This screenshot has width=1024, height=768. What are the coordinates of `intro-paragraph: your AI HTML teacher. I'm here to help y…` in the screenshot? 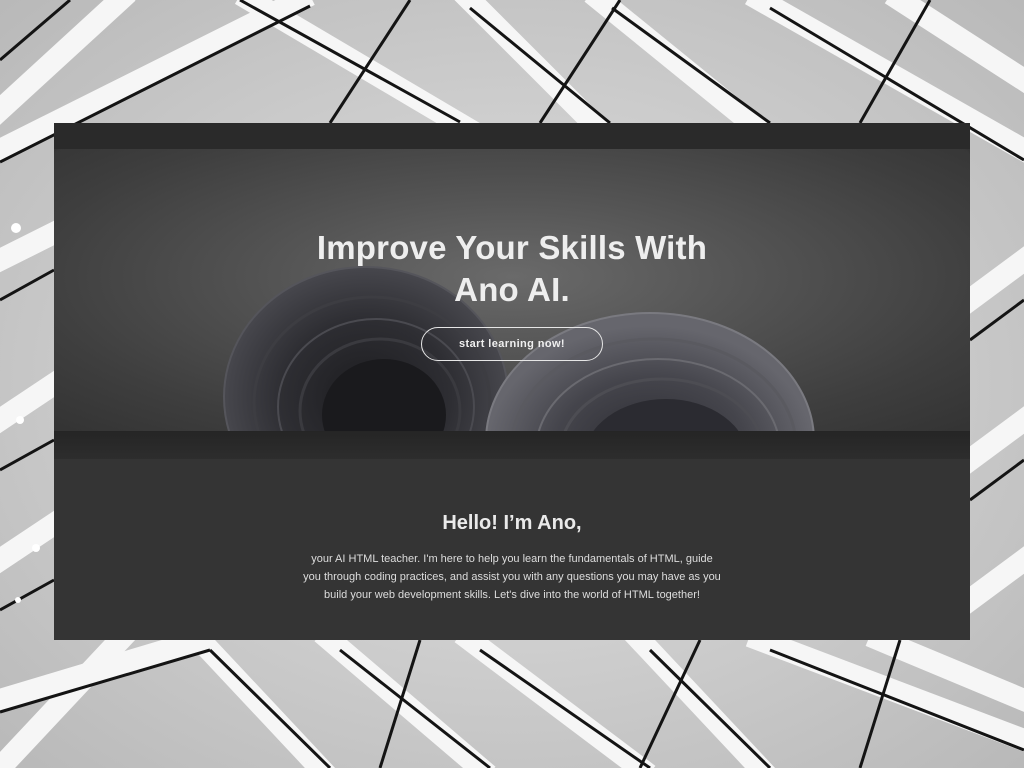 It's located at (512, 577).